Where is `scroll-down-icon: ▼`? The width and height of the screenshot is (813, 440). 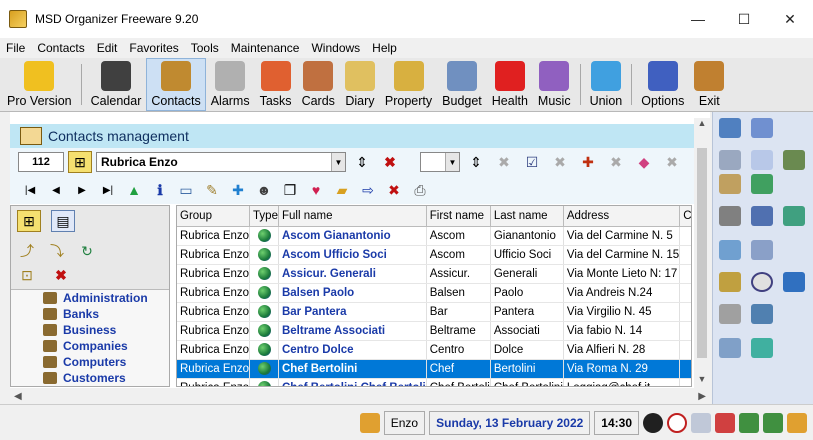
scroll-down-icon: ▼ is located at coordinates (702, 379).